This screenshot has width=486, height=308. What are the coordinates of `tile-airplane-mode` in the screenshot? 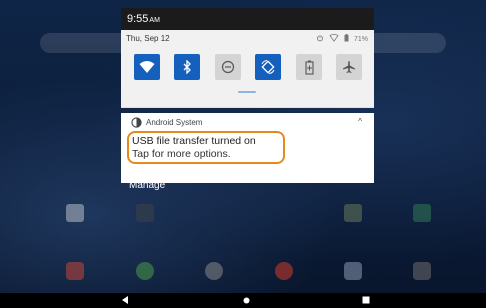 It's located at (349, 67).